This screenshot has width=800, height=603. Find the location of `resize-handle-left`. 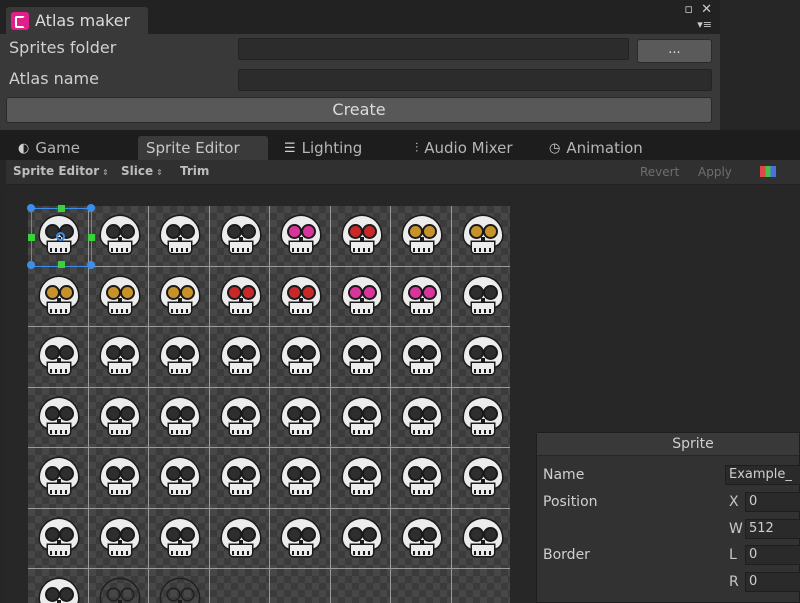

resize-handle-left is located at coordinates (31, 237).